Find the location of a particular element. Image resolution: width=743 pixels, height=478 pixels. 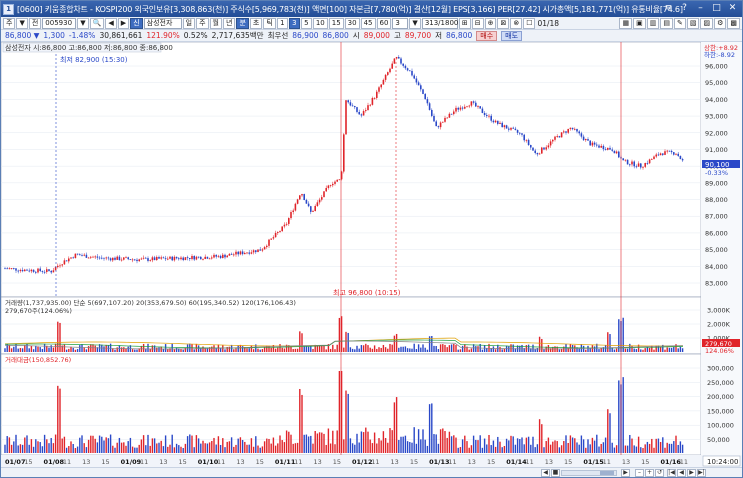

data-count-field: 313/1800 is located at coordinates (439, 23).